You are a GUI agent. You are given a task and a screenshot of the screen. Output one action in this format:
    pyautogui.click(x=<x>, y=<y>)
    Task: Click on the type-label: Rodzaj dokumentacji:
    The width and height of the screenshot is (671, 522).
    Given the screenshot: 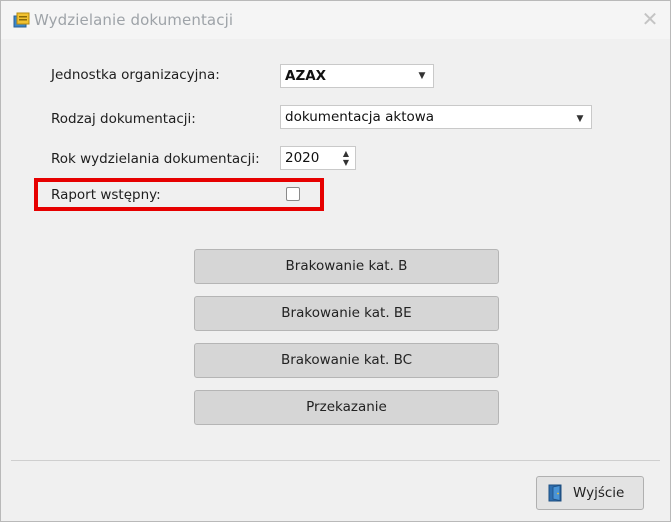 What is the action you would take?
    pyautogui.click(x=123, y=119)
    